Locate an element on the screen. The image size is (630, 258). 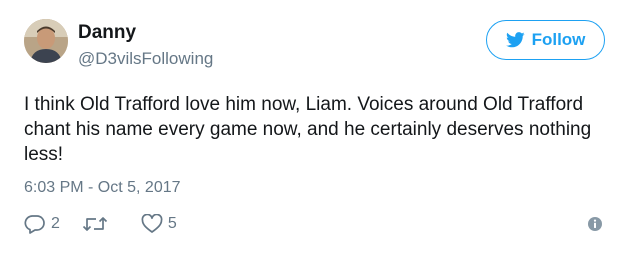
retweet-button is located at coordinates (97, 224).